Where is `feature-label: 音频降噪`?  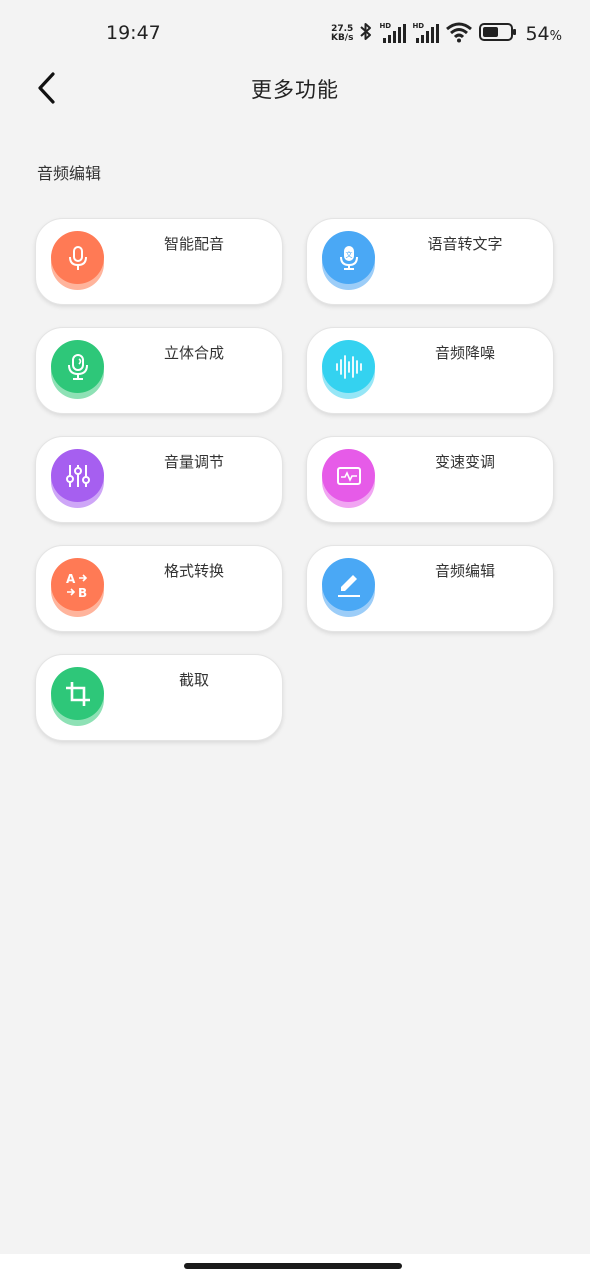
feature-label: 音频降噪 is located at coordinates (464, 353).